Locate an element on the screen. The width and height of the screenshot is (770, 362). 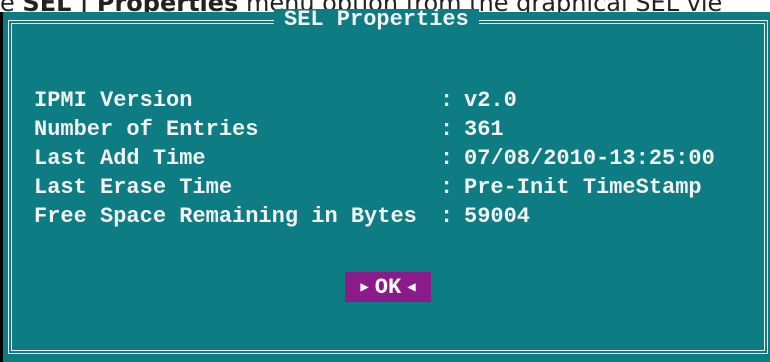
property-value: 07/08/2010-13:25:00 is located at coordinates (589, 158).